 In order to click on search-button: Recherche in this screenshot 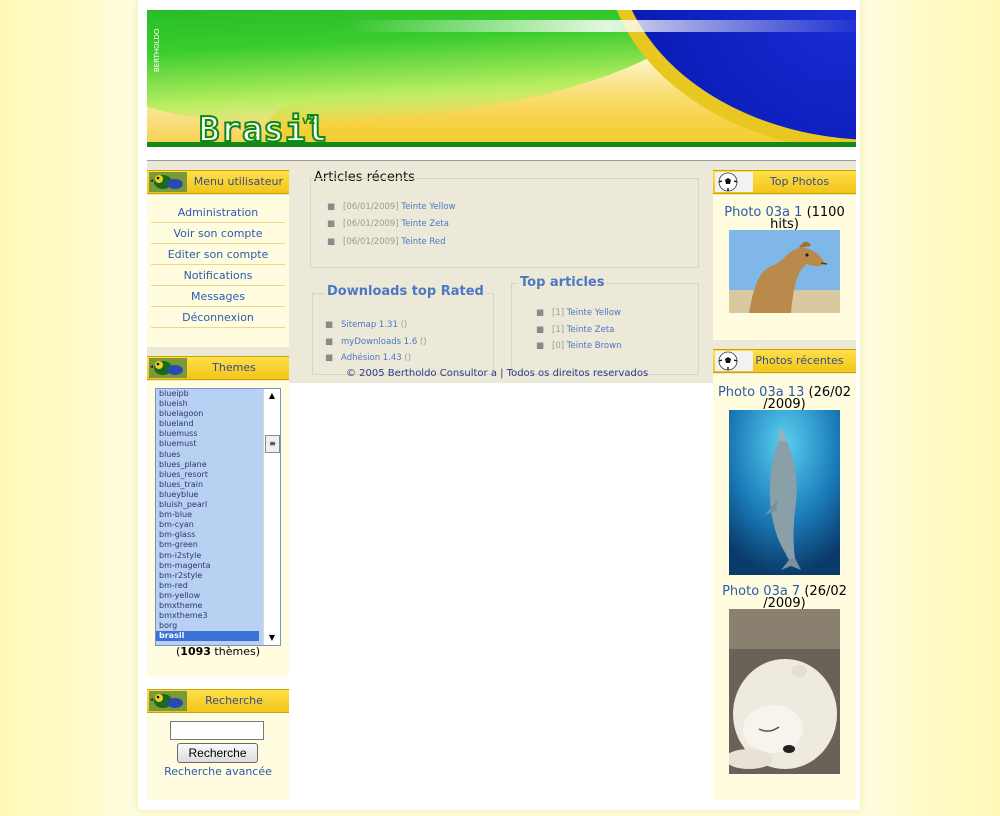, I will do `click(217, 753)`.